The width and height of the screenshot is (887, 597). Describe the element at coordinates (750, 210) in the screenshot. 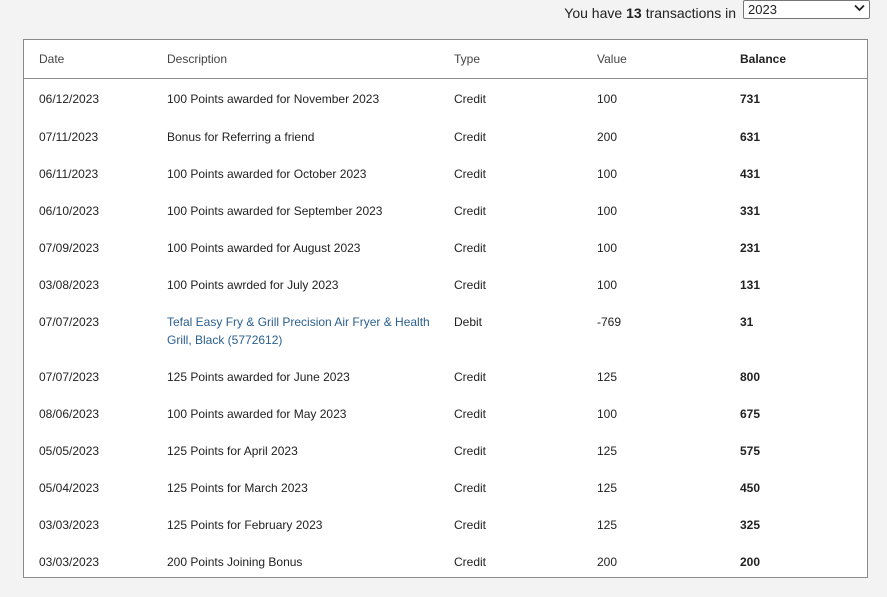

I see `cell-balance: 331` at that location.